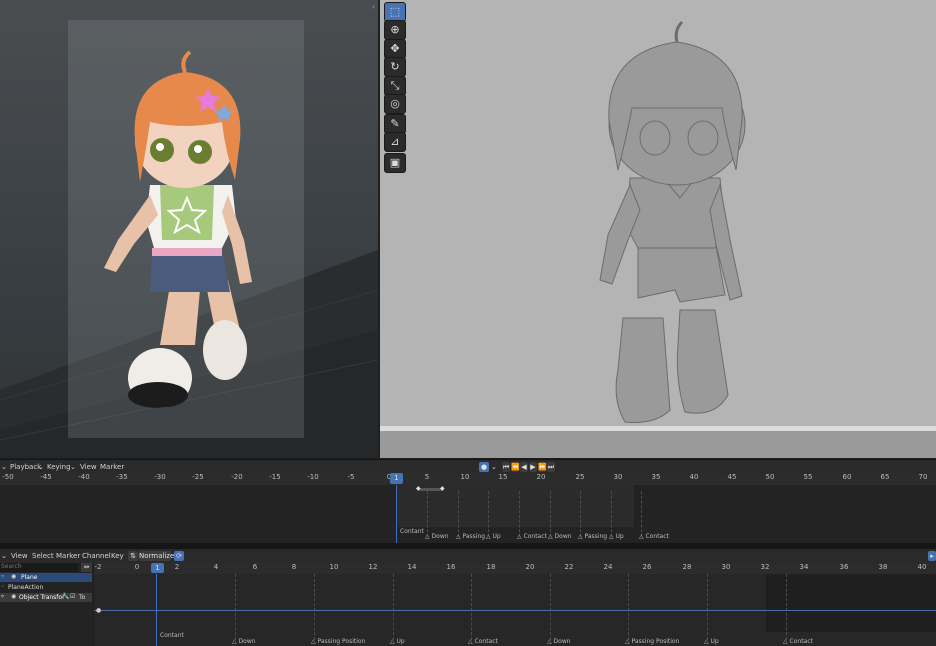  What do you see at coordinates (29, 577) in the screenshot?
I see `channel-label: Plane` at bounding box center [29, 577].